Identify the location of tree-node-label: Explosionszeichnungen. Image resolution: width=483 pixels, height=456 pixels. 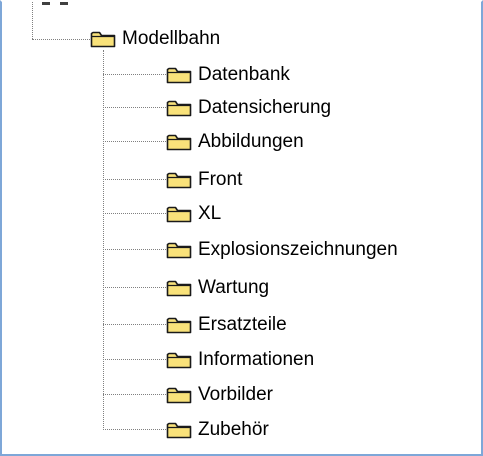
(298, 249).